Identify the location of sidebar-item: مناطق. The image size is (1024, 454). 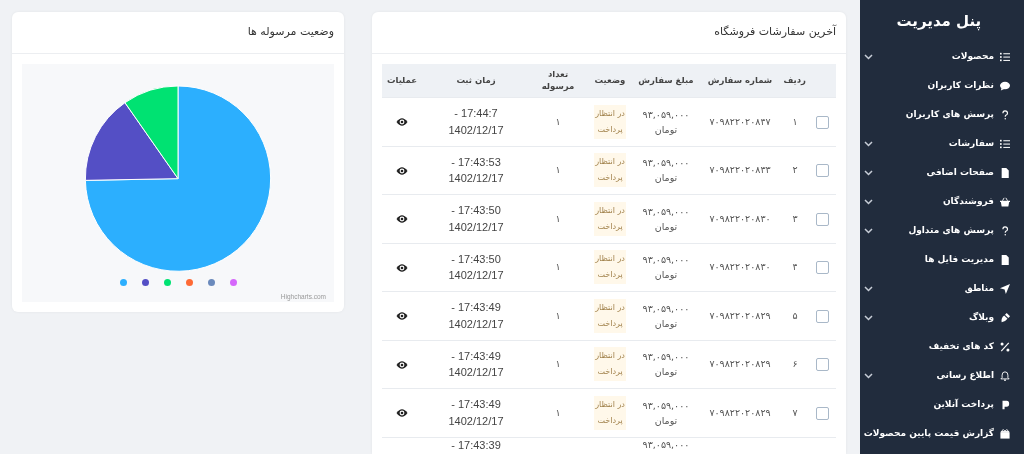
(938, 289).